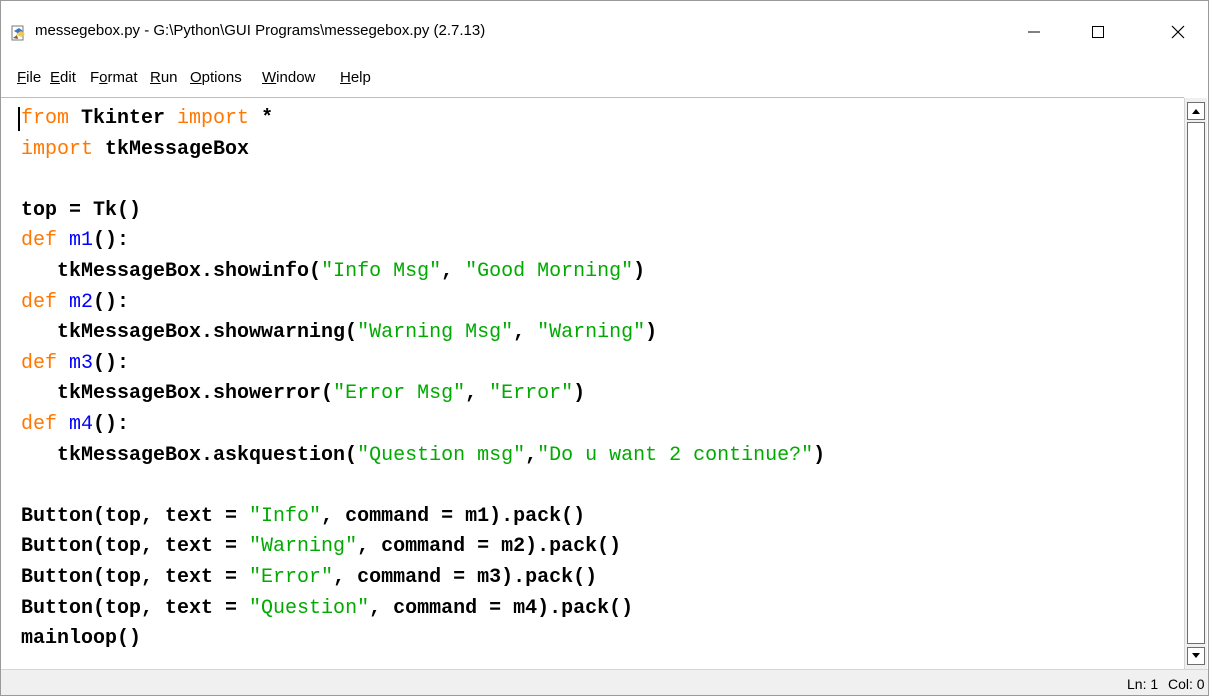 Image resolution: width=1209 pixels, height=696 pixels. I want to click on arrow-up-icon, so click(1196, 111).